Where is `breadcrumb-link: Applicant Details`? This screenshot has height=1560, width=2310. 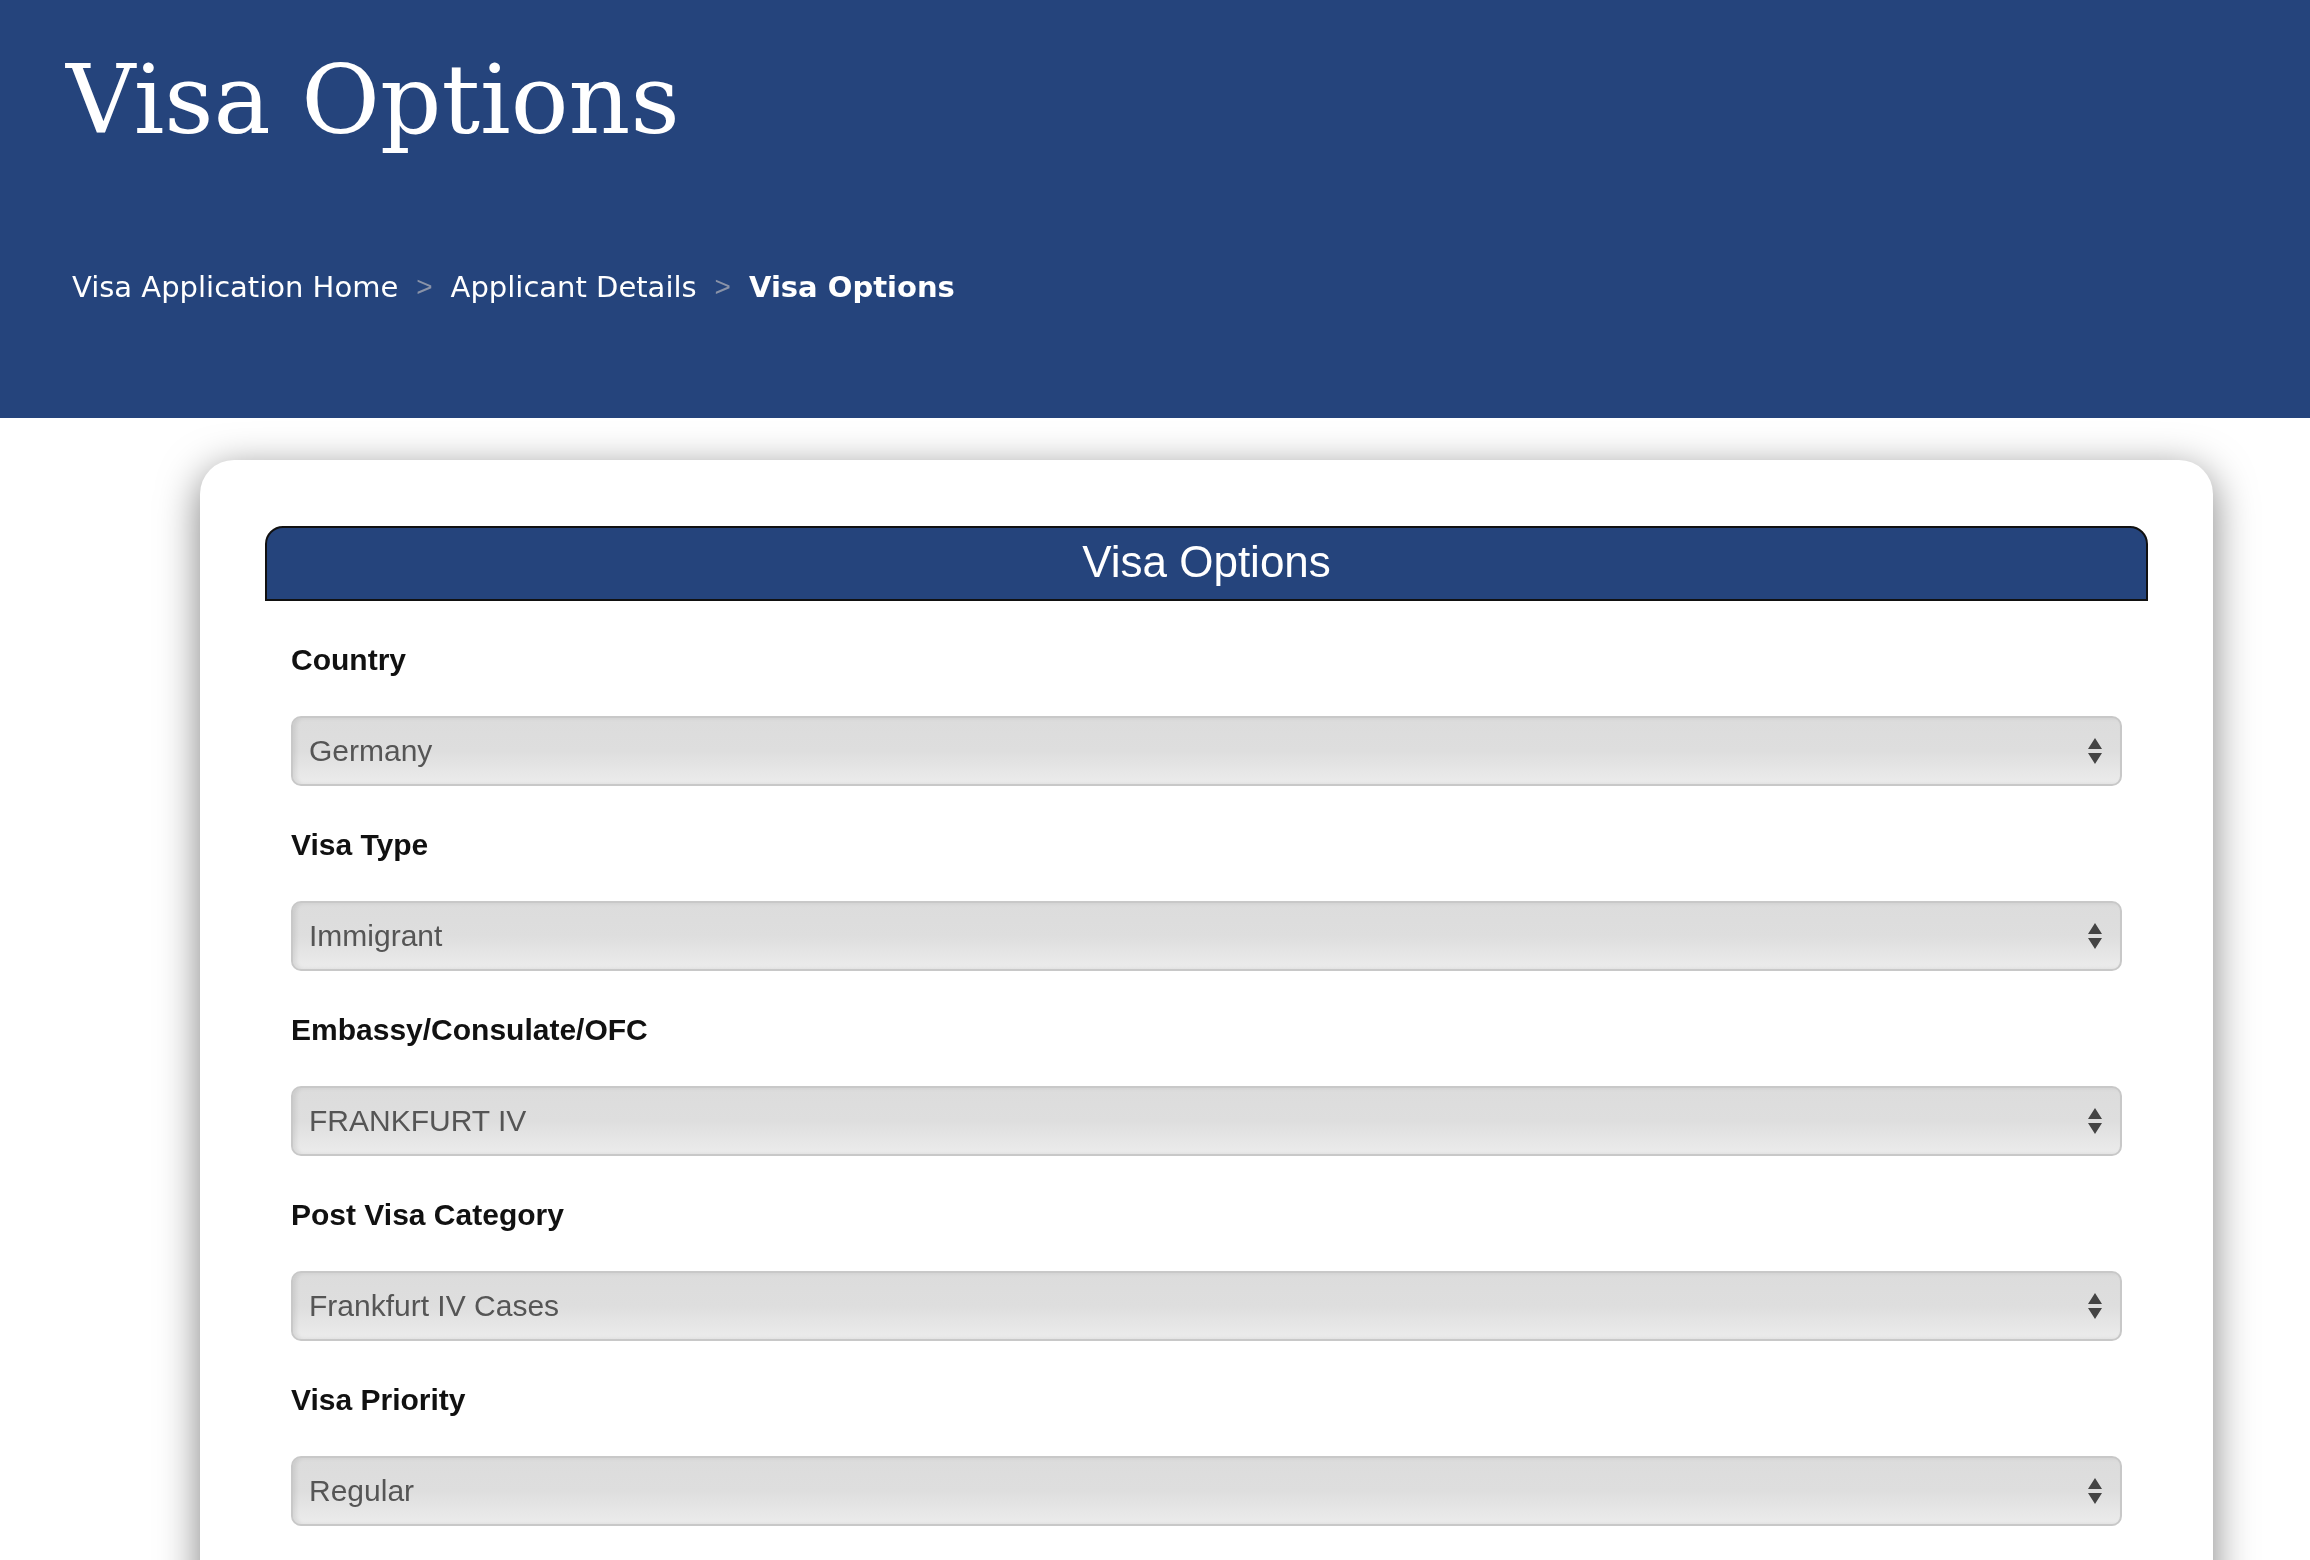
breadcrumb-link: Applicant Details is located at coordinates (573, 287).